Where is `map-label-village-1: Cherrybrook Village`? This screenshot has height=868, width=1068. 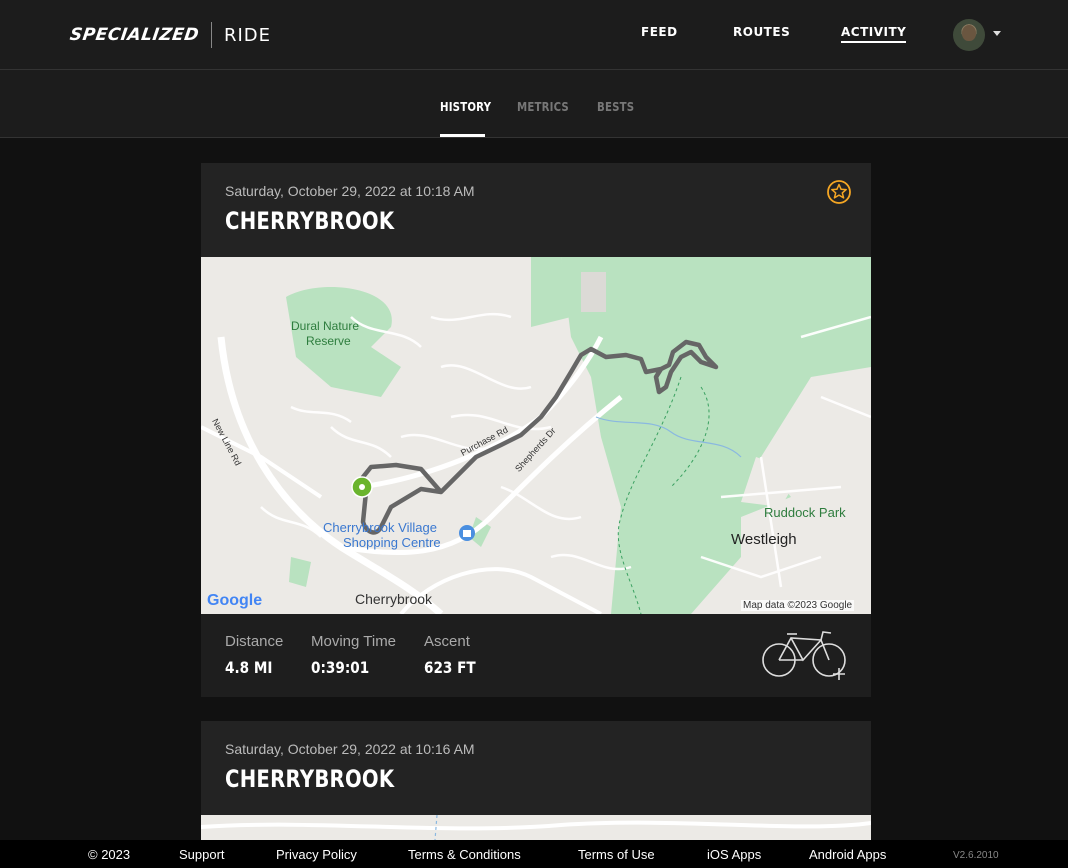 map-label-village-1: Cherrybrook Village is located at coordinates (380, 527).